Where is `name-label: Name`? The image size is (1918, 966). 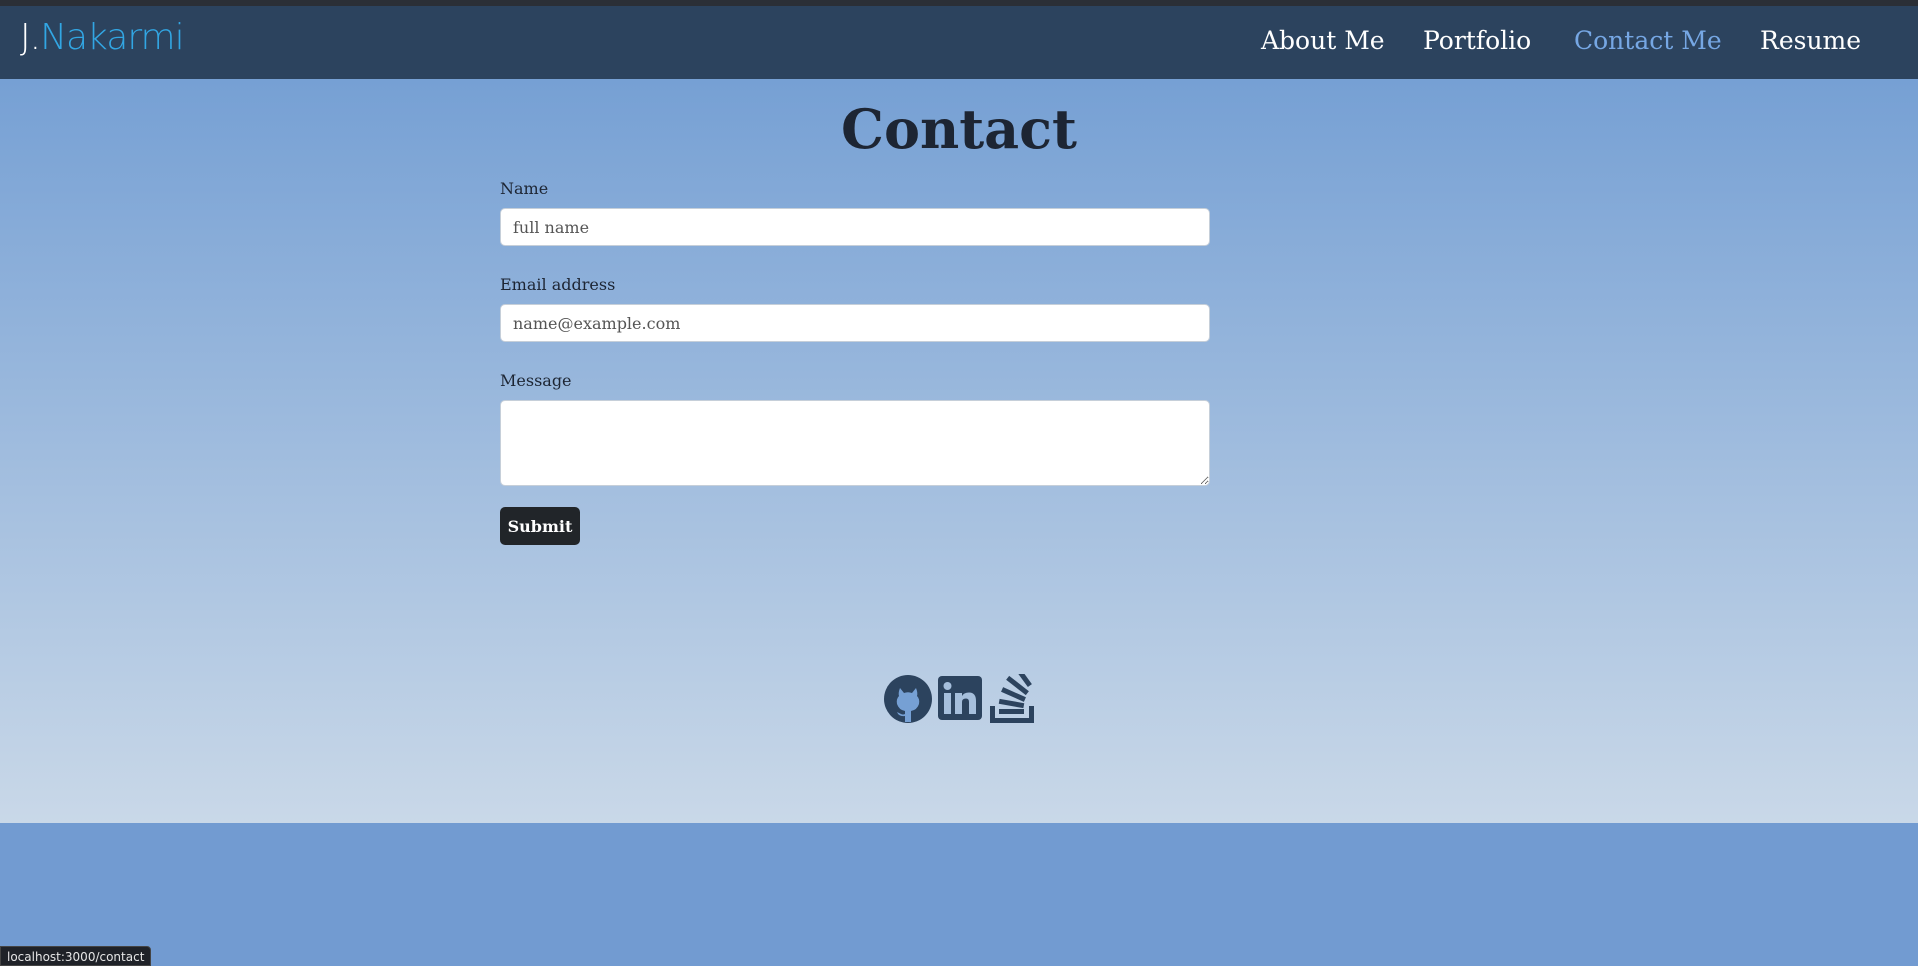
name-label: Name is located at coordinates (524, 188).